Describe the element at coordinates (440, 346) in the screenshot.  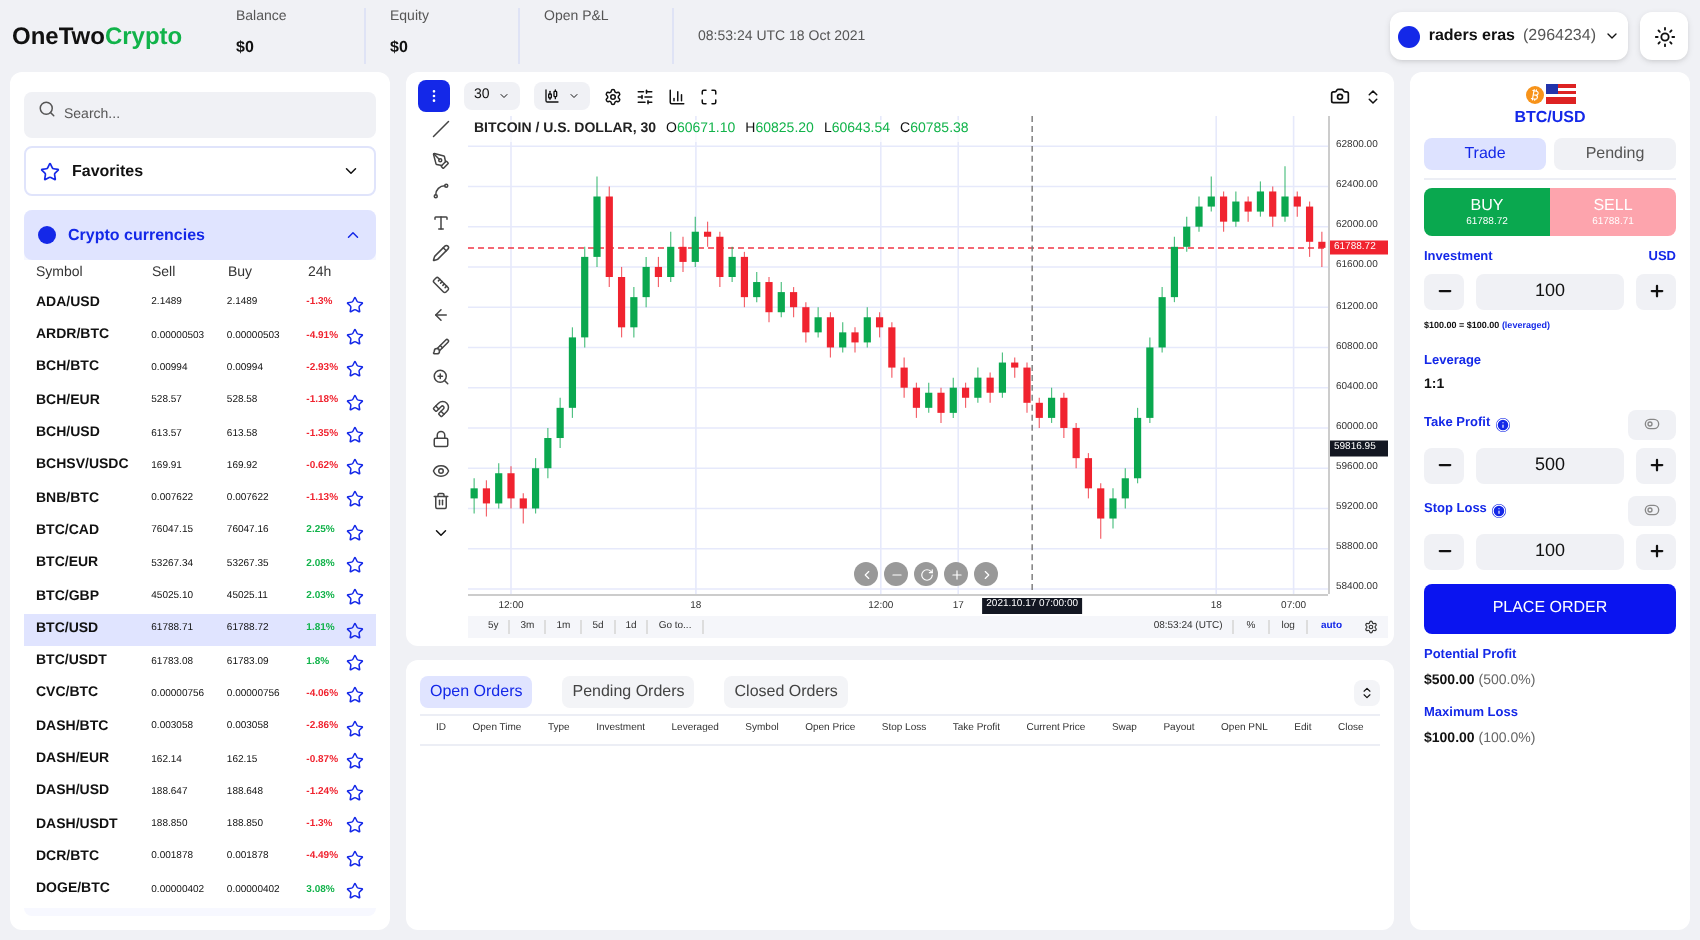
I see `brush-icon` at that location.